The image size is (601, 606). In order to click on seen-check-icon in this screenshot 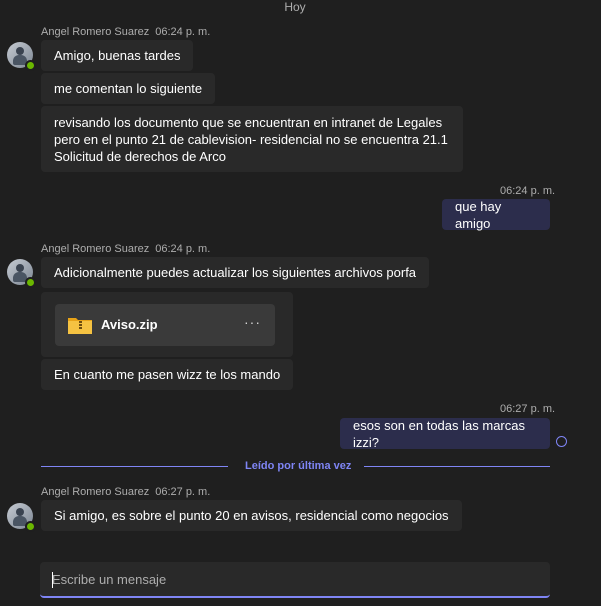, I will do `click(561, 441)`.